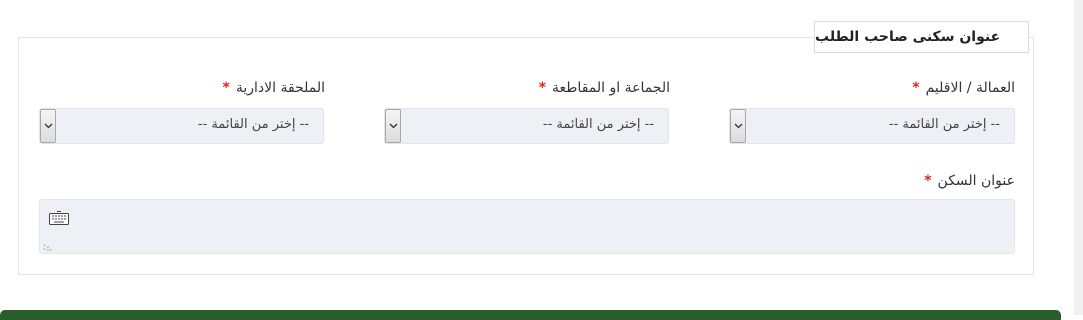 The height and width of the screenshot is (320, 1083). I want to click on address-label: عنوان السكن *, so click(969, 181).